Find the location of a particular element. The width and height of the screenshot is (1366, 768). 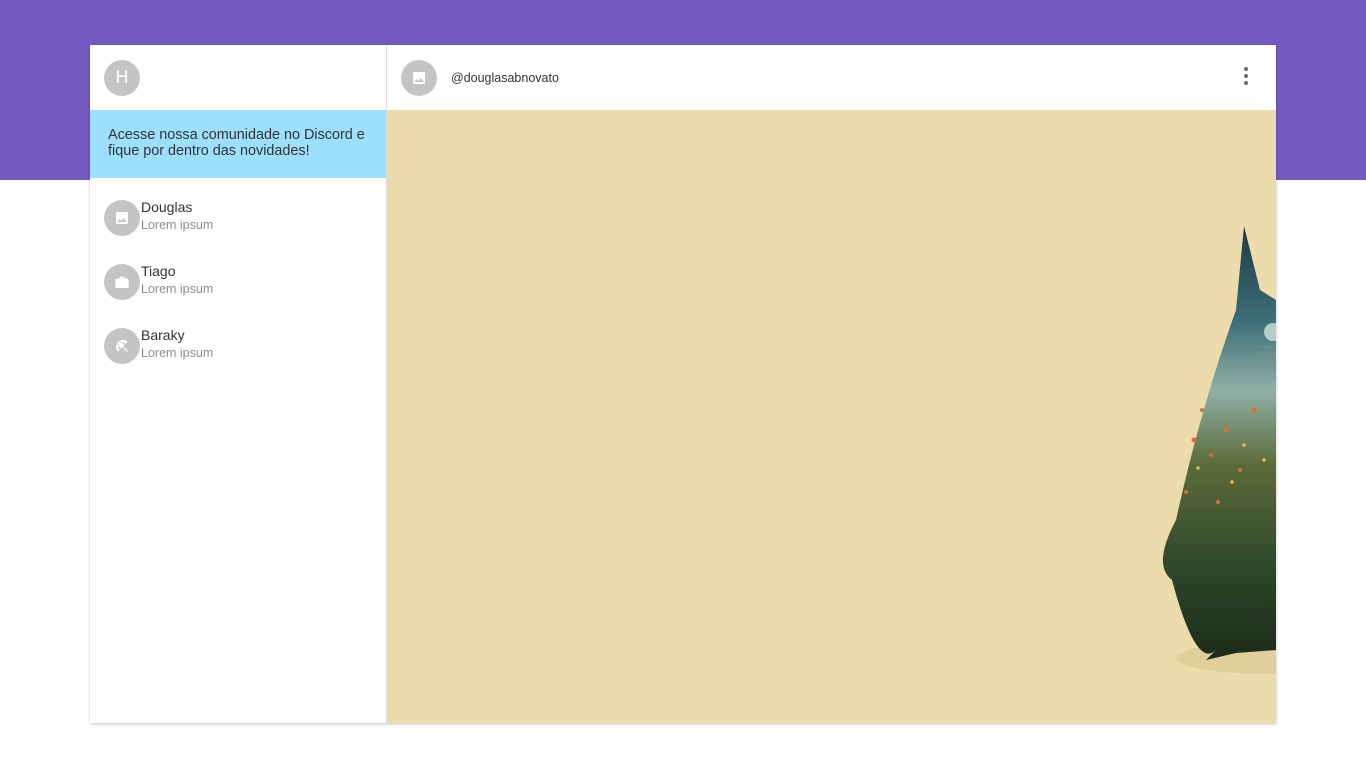

beach-umbrella-icon is located at coordinates (122, 346).